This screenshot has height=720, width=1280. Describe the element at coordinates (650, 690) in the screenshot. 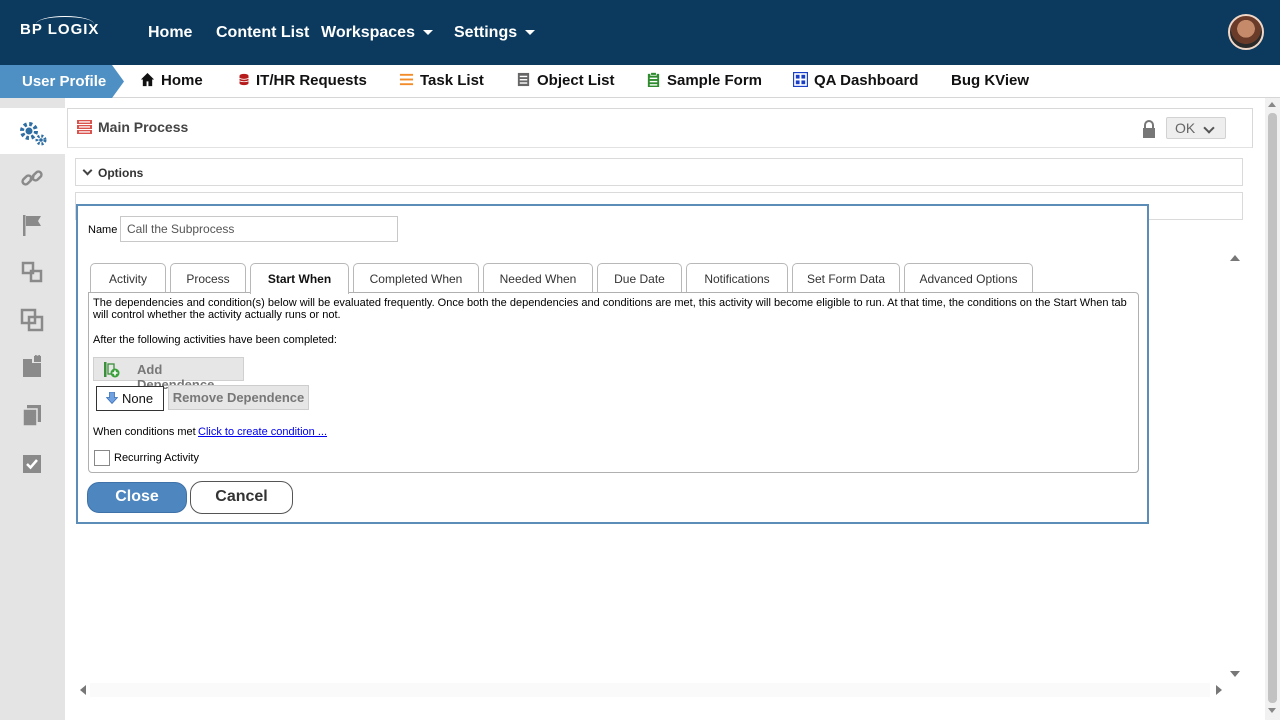

I see `horizontal-scrollbar` at that location.